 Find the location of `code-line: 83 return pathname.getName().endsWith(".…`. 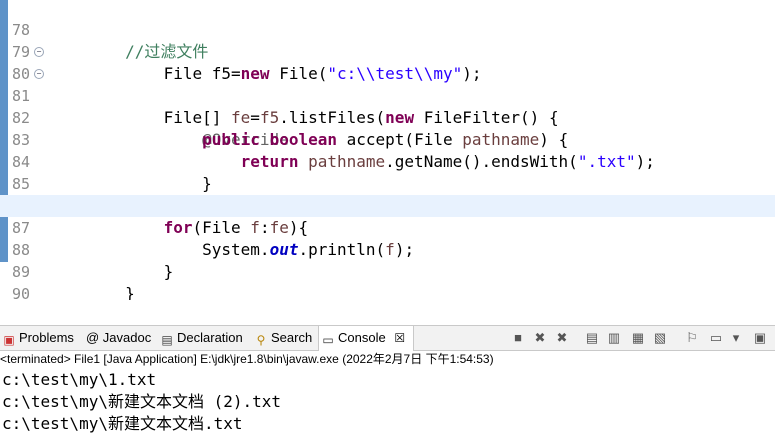

code-line: 83 return pathname.getName().endsWith(".… is located at coordinates (387, 139).